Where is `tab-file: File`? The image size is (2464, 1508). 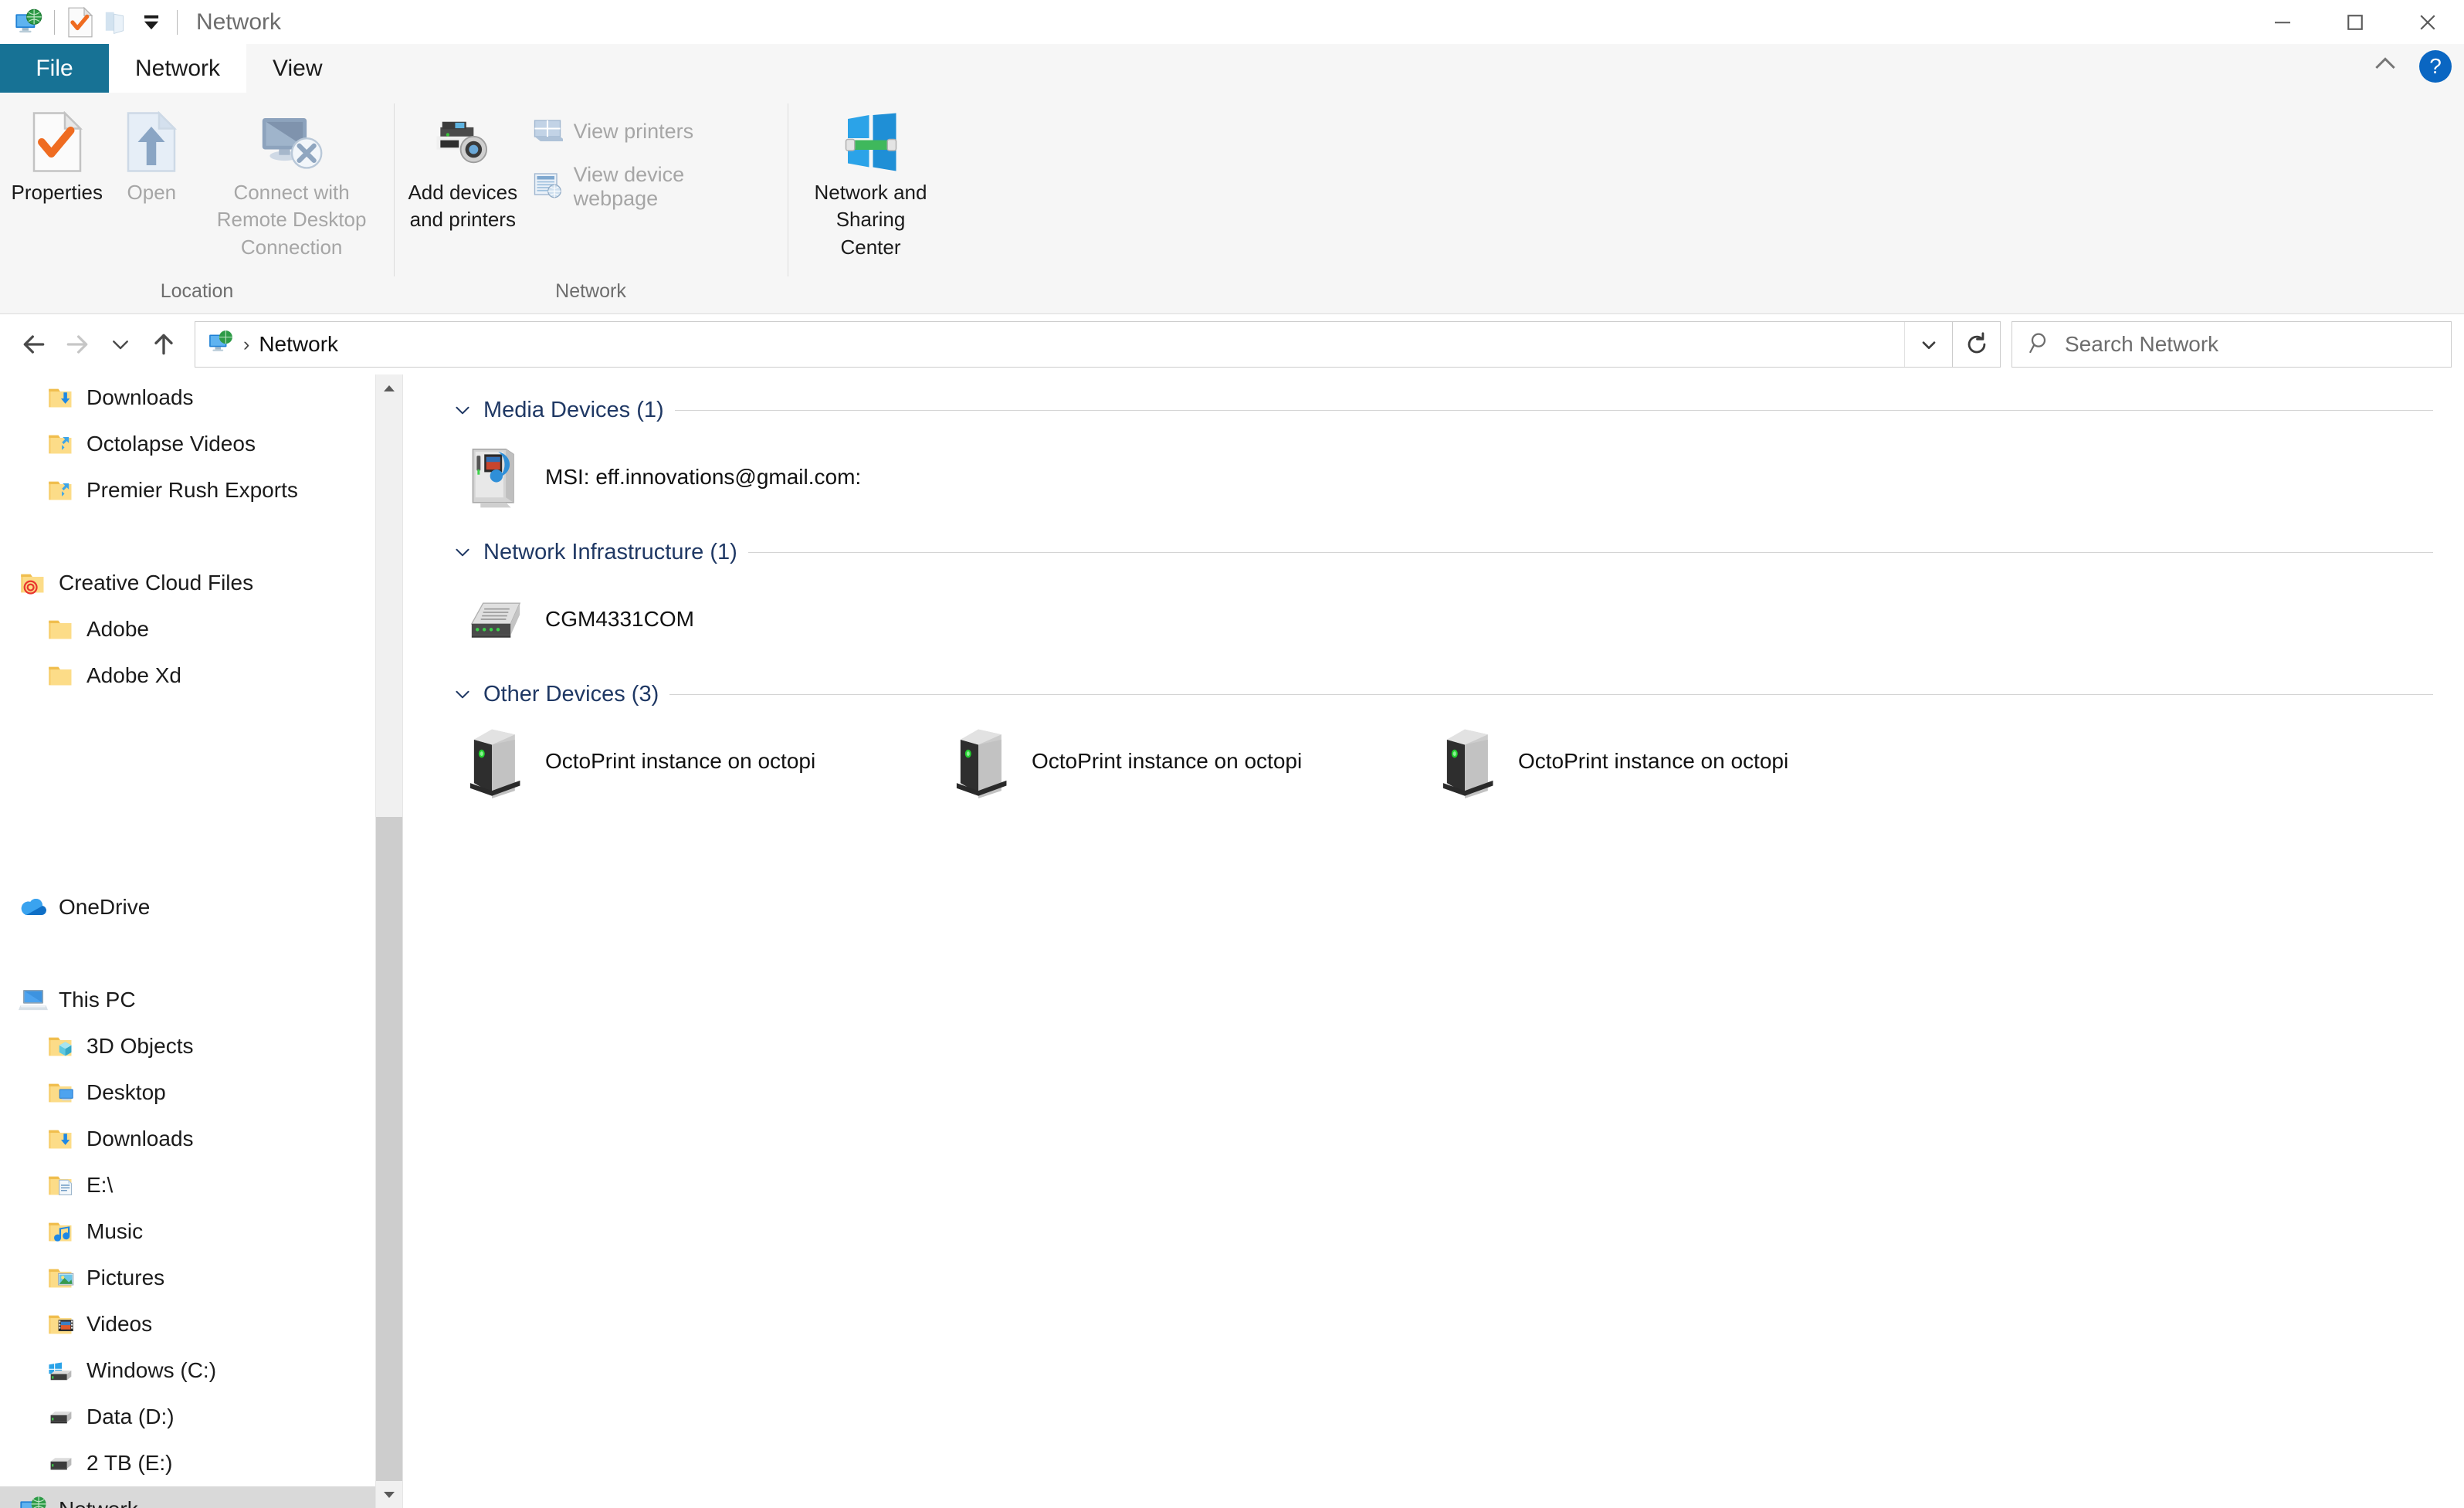
tab-file: File is located at coordinates (54, 68).